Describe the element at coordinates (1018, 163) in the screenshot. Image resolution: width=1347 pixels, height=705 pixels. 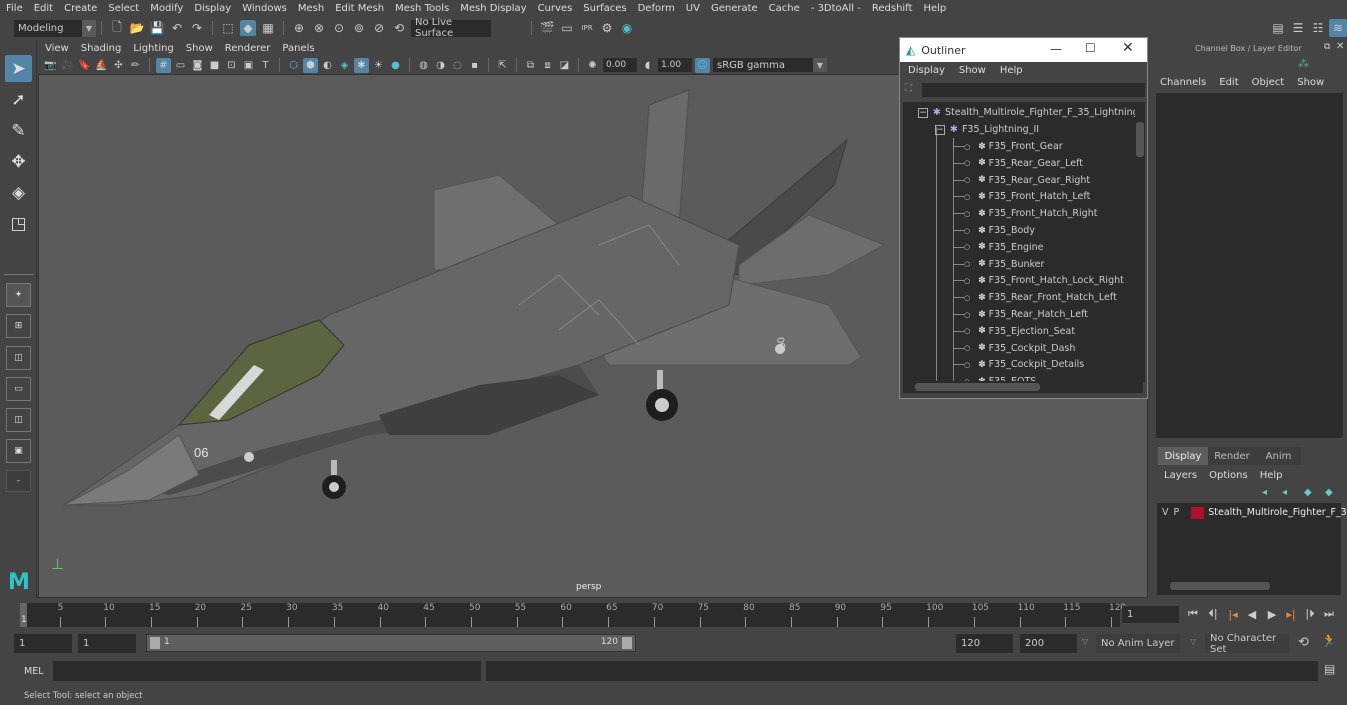
I see `outliner-item: ○ ✽ F35_Rear_Gear_Left` at that location.